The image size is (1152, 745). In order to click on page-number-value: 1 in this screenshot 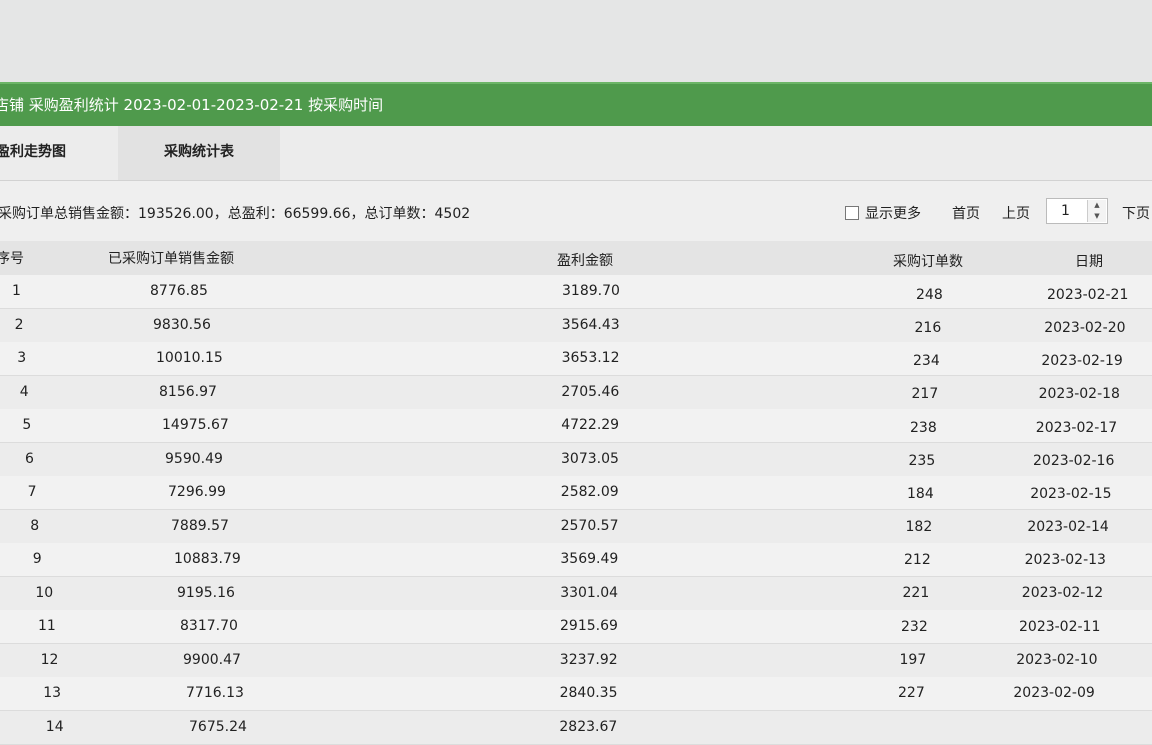, I will do `click(1065, 211)`.